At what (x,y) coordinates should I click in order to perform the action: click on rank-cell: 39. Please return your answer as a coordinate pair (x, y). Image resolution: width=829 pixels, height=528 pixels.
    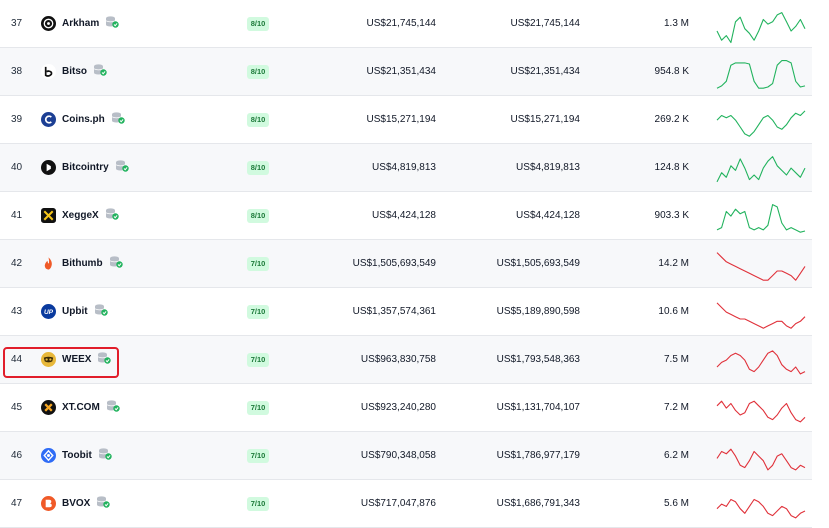
    Looking at the image, I should click on (17, 119).